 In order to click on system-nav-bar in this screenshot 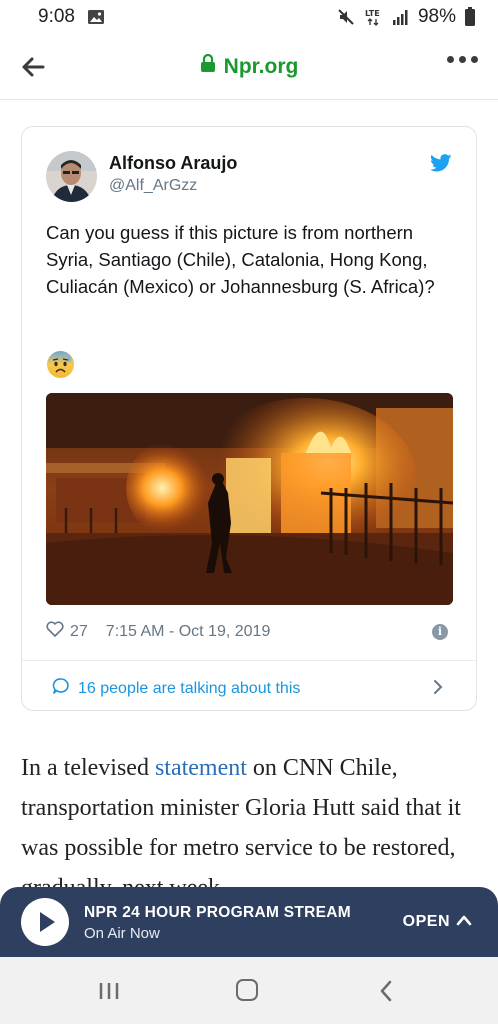, I will do `click(249, 990)`.